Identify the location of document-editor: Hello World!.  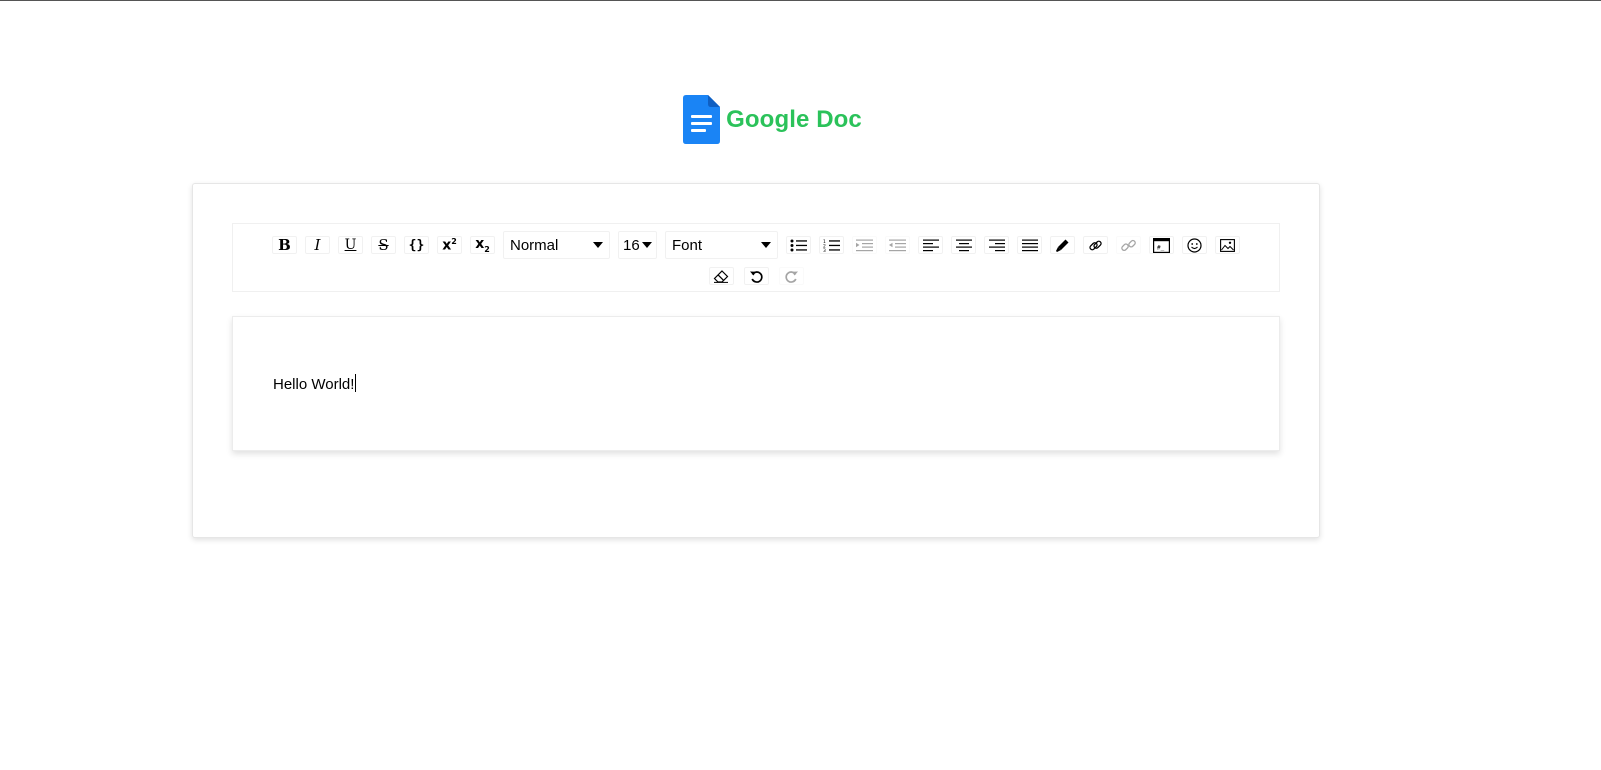
(756, 383).